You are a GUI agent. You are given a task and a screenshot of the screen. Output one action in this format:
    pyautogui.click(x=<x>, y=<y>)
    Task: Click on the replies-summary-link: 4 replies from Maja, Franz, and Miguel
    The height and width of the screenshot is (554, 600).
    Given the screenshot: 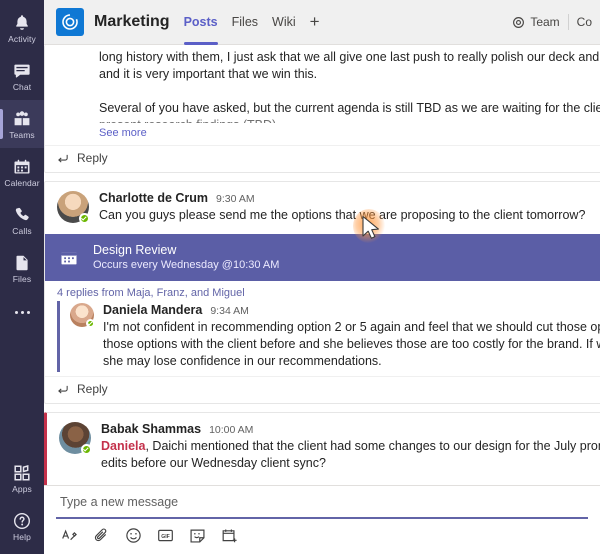 What is the action you would take?
    pyautogui.click(x=322, y=291)
    